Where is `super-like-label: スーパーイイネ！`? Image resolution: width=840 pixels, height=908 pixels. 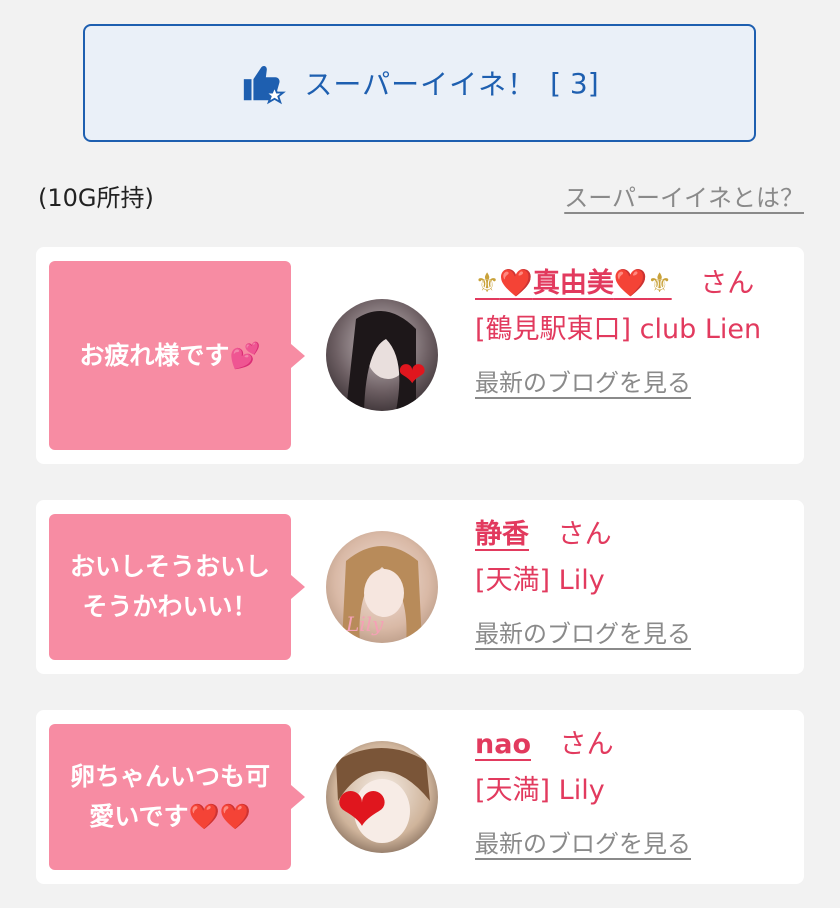 super-like-label: スーパーイイネ！ is located at coordinates (420, 84).